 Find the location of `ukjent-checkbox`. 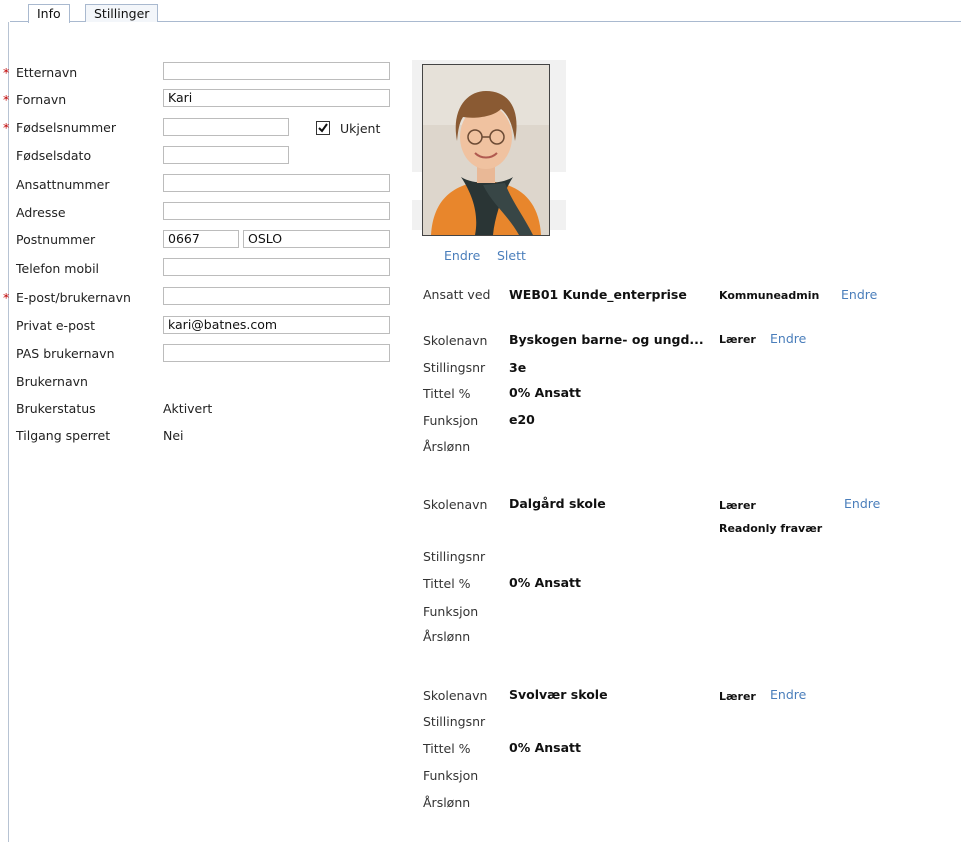

ukjent-checkbox is located at coordinates (323, 128).